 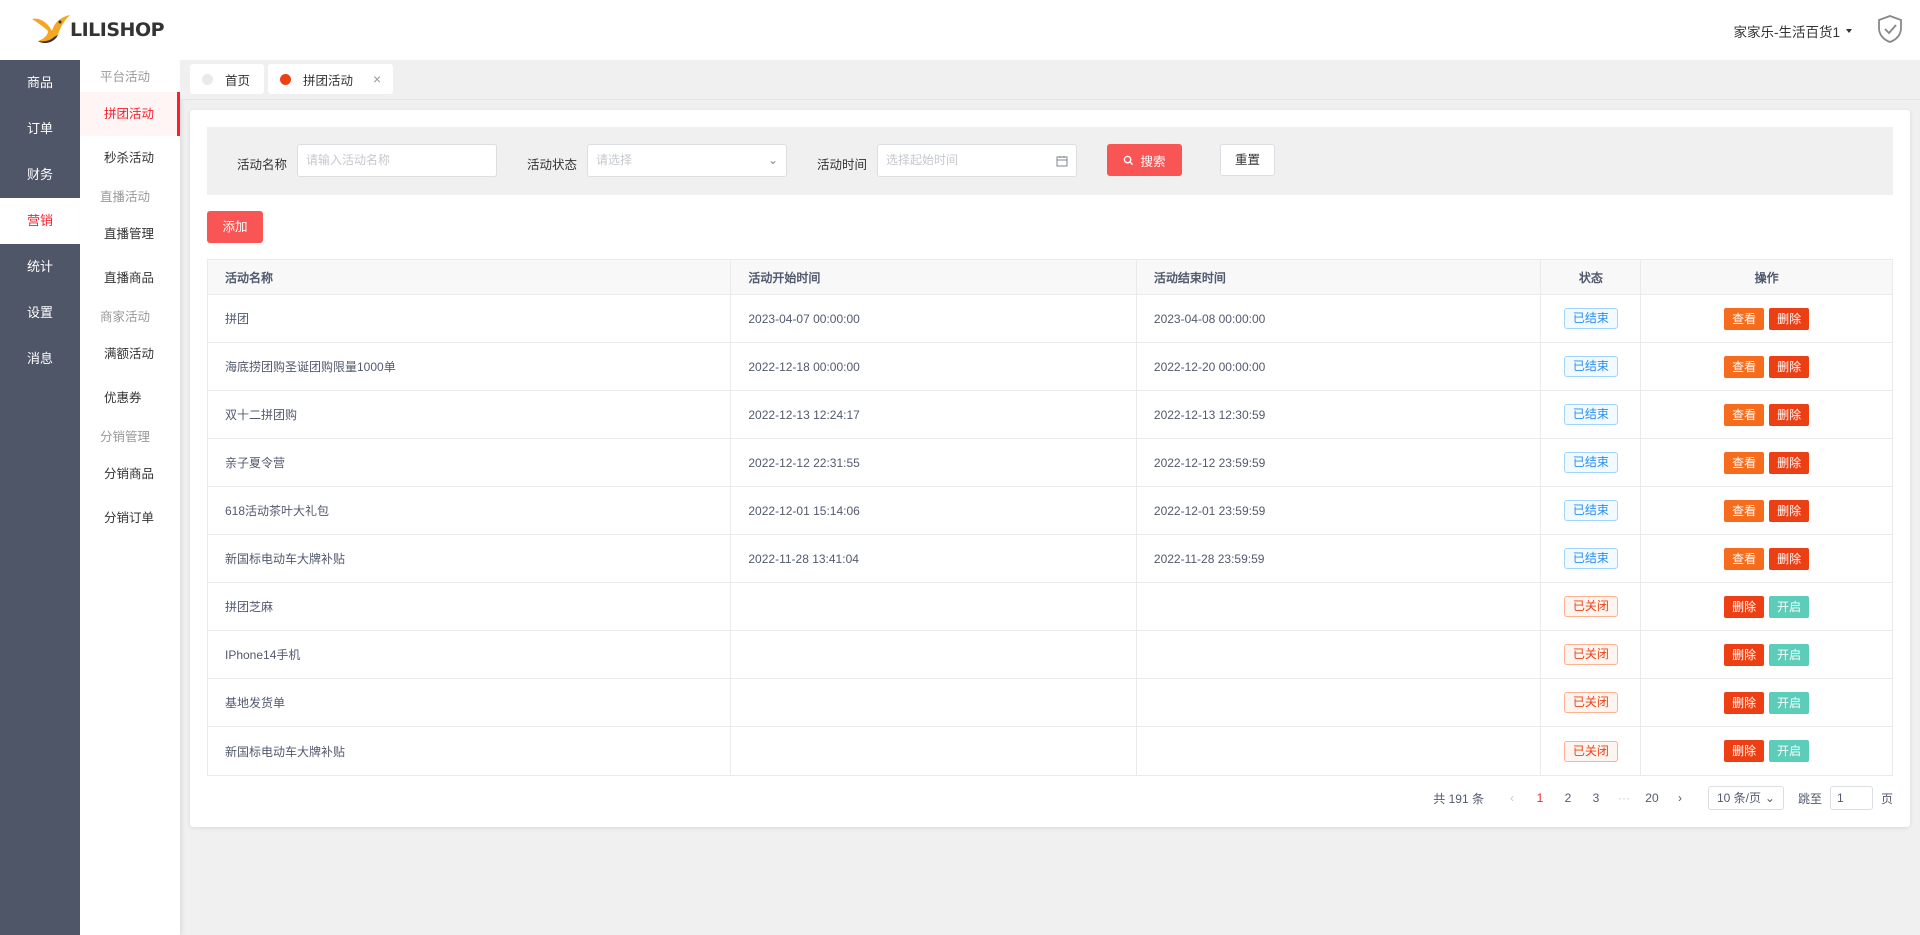 What do you see at coordinates (1050, 655) in the screenshot?
I see `table-row: IPhone14手机 已关闭 删除 开启` at bounding box center [1050, 655].